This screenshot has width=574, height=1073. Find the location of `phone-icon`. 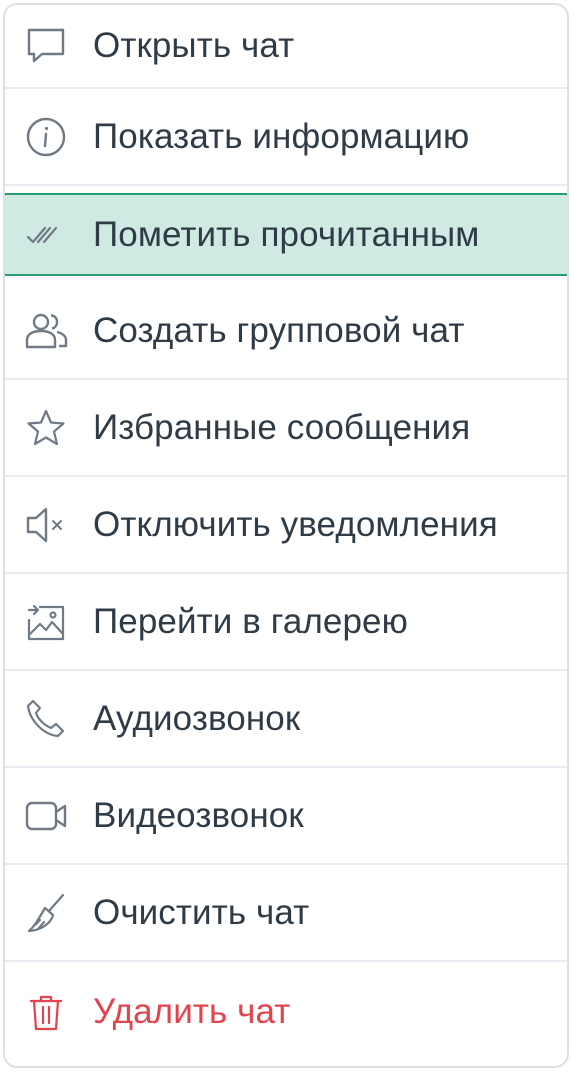

phone-icon is located at coordinates (46, 719).